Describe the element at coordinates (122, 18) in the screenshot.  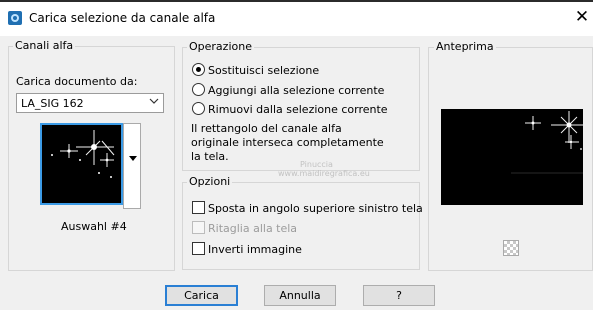
I see `window-title: Carica selezione da canale alfa` at that location.